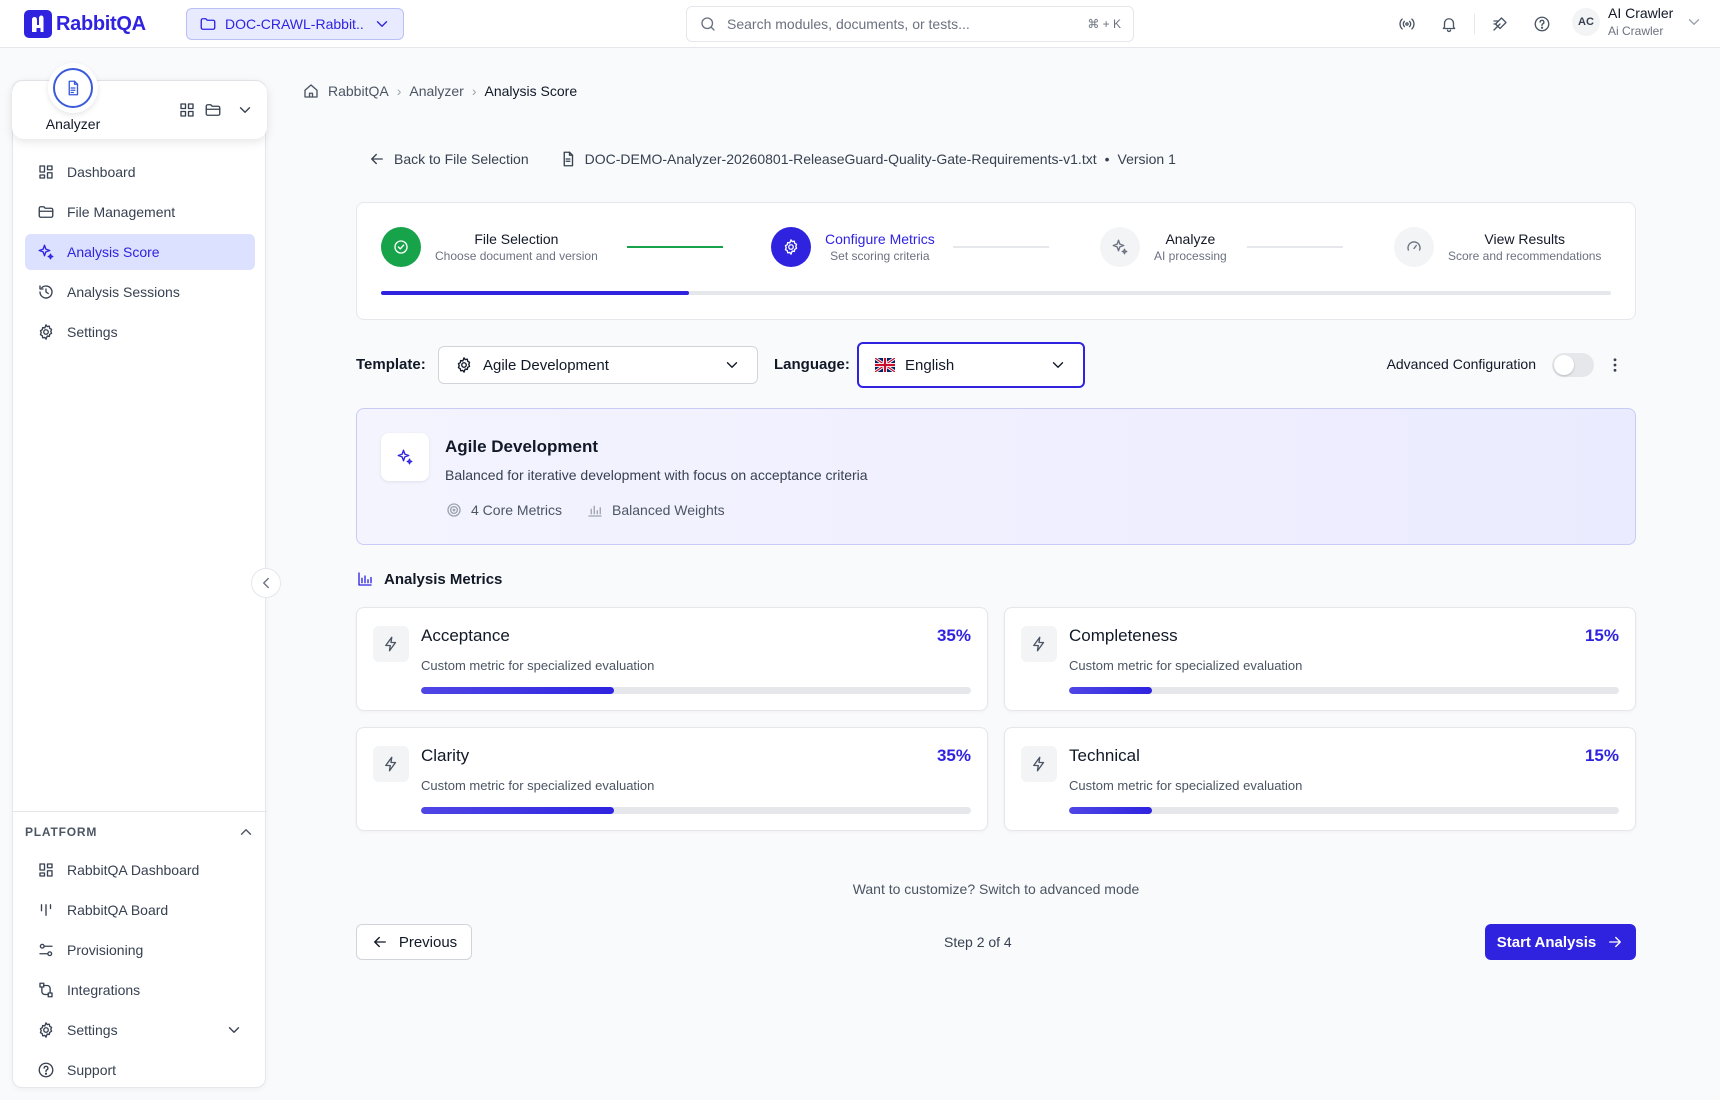 The image size is (1720, 1100). What do you see at coordinates (266, 583) in the screenshot?
I see `sidebar-collapse-button` at bounding box center [266, 583].